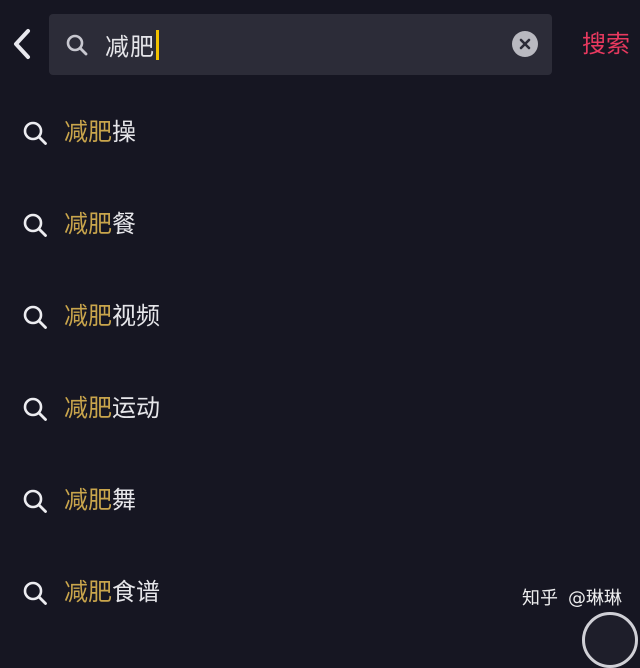  What do you see at coordinates (320, 228) in the screenshot?
I see `suggestion-item: 减肥餐` at bounding box center [320, 228].